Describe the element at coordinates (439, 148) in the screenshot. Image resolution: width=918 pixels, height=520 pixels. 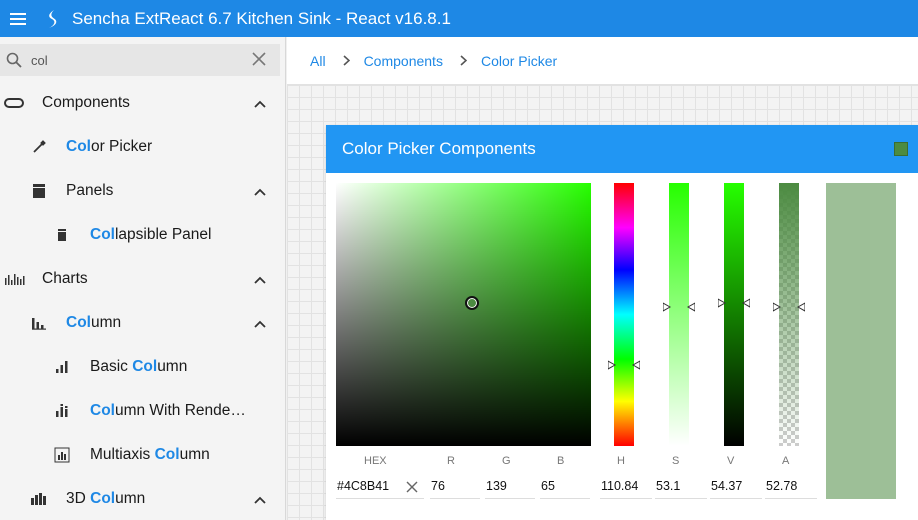
I see `panel-title: Color Picker Components` at that location.